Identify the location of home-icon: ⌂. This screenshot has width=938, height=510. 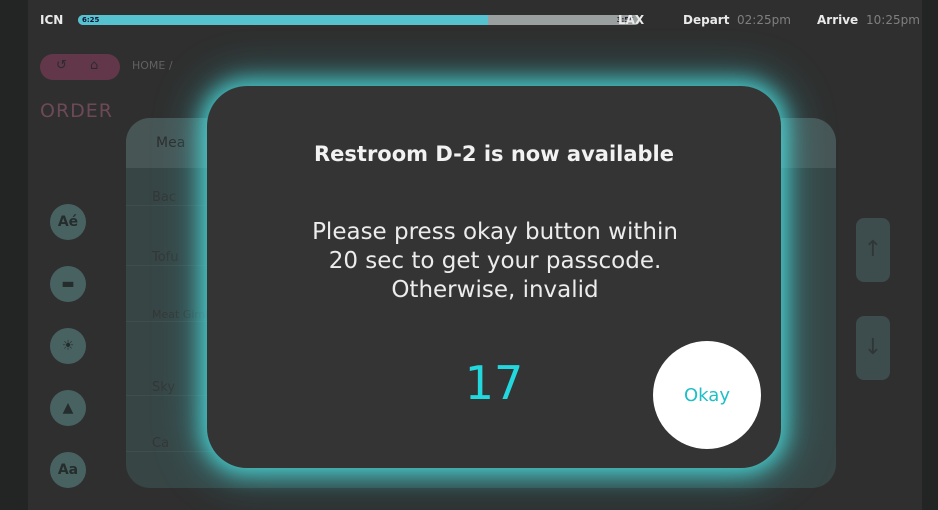
(94, 65).